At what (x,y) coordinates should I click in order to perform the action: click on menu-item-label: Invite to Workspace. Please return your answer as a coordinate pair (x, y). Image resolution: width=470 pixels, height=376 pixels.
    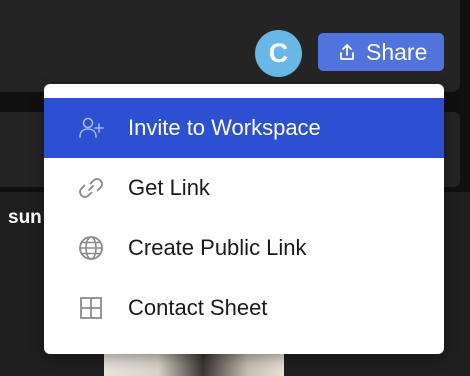
    Looking at the image, I should click on (224, 127).